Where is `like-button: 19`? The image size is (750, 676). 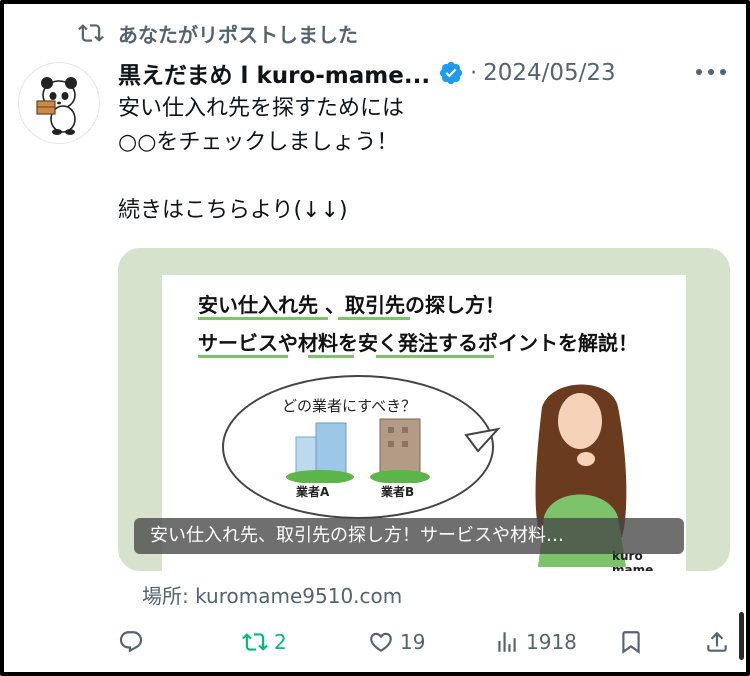 like-button: 19 is located at coordinates (396, 642).